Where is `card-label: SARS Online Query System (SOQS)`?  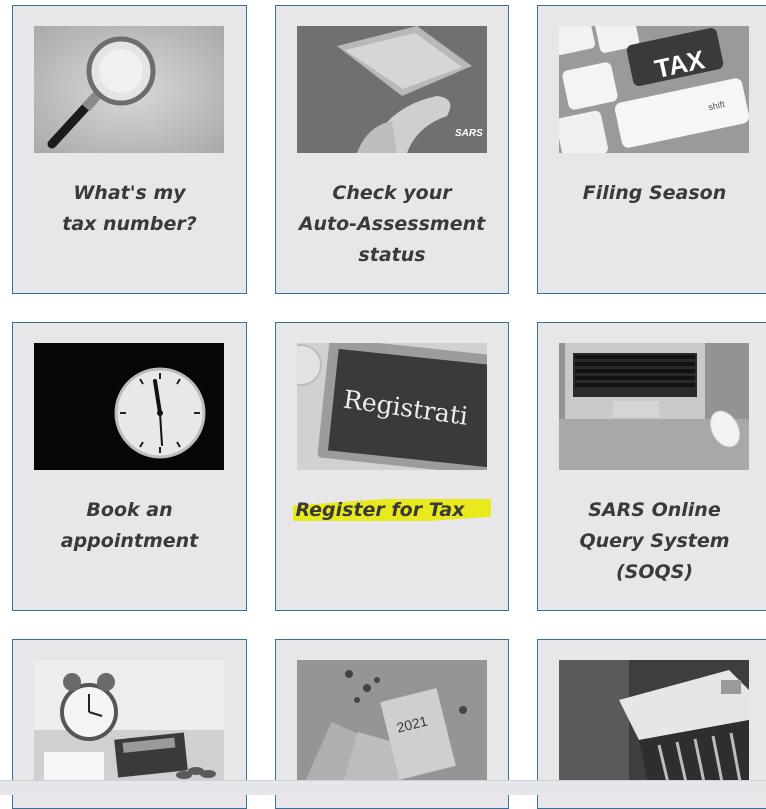 card-label: SARS Online Query System (SOQS) is located at coordinates (654, 541).